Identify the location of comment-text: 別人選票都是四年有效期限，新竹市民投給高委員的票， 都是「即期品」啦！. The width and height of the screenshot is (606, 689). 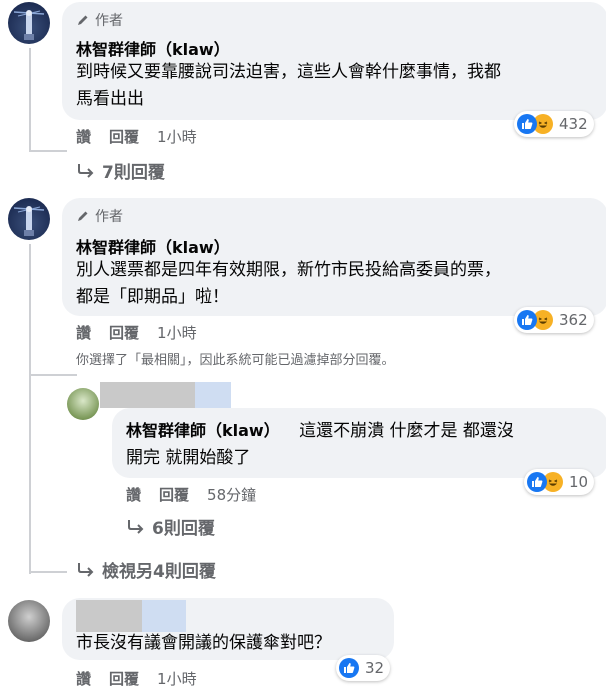
(288, 284).